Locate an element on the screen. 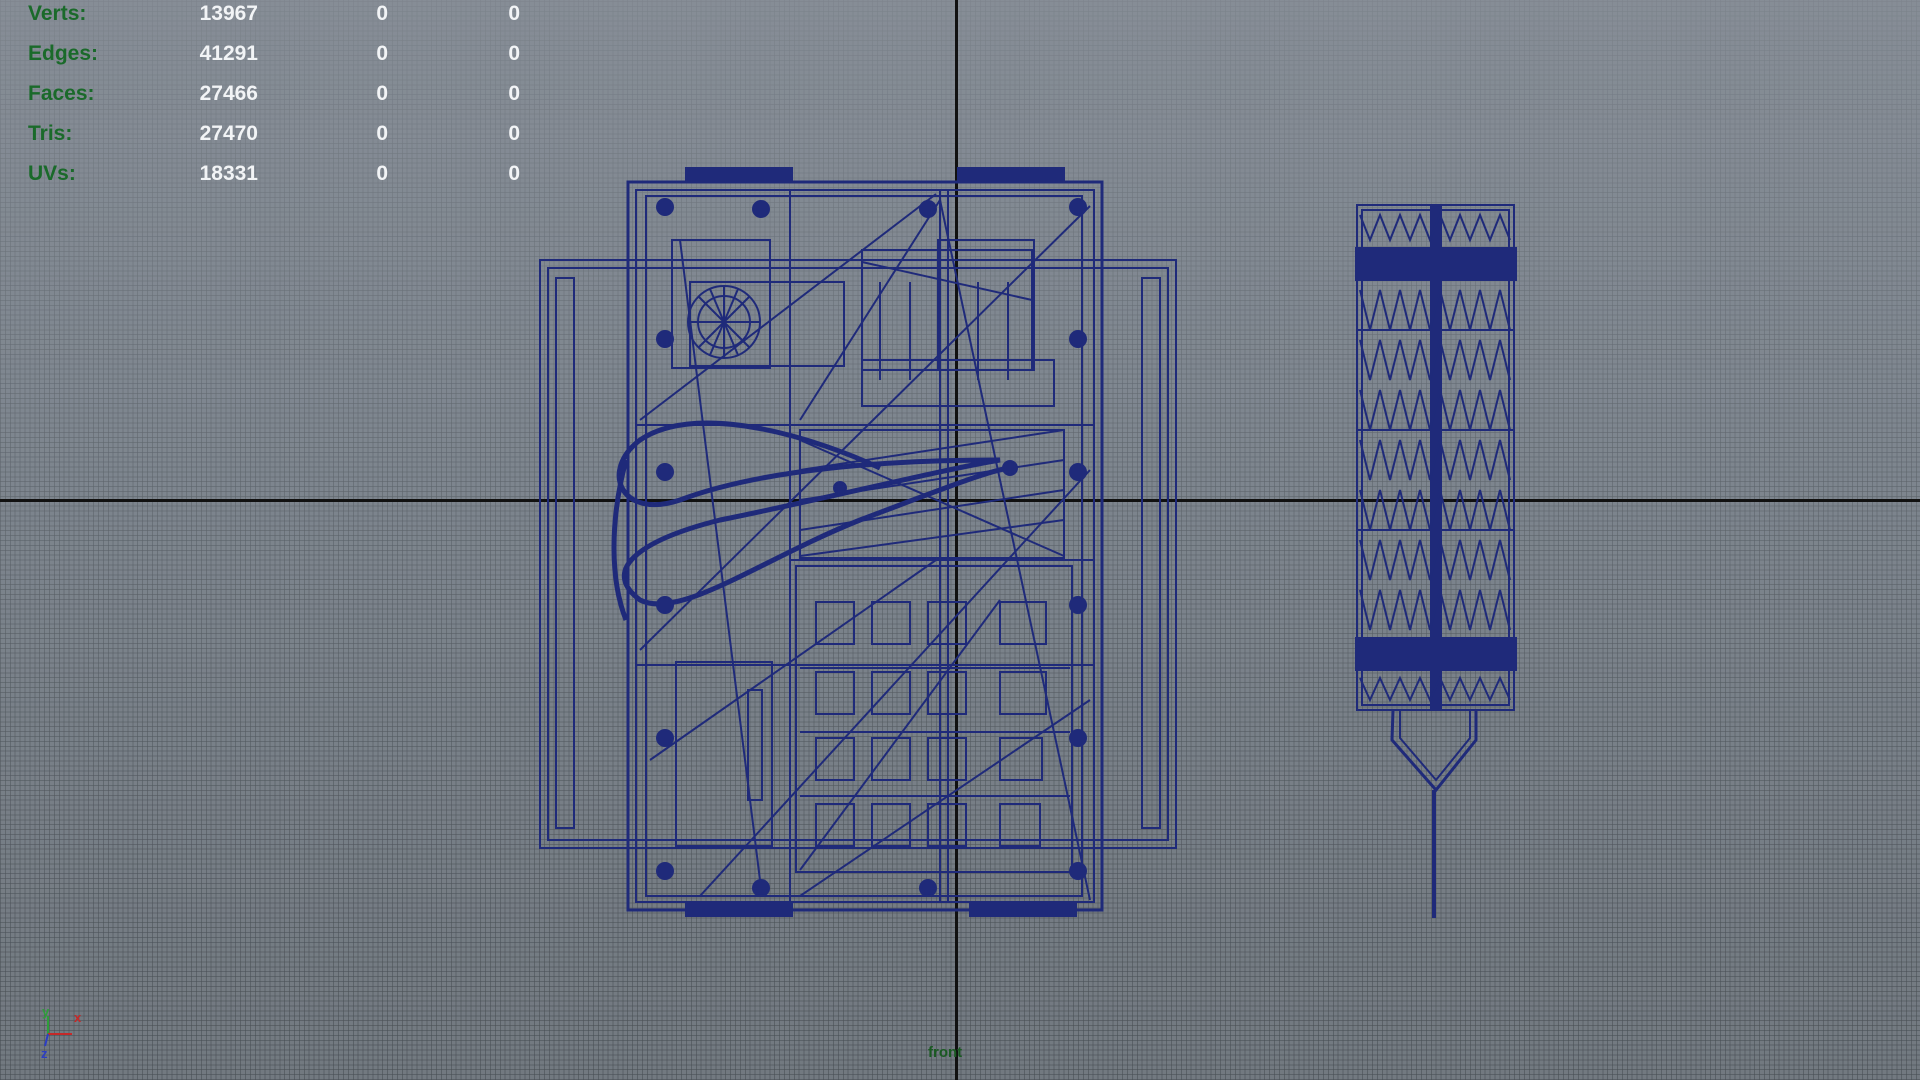 Image resolution: width=1920 pixels, height=1080 pixels. stat-total: 13967 is located at coordinates (228, 13).